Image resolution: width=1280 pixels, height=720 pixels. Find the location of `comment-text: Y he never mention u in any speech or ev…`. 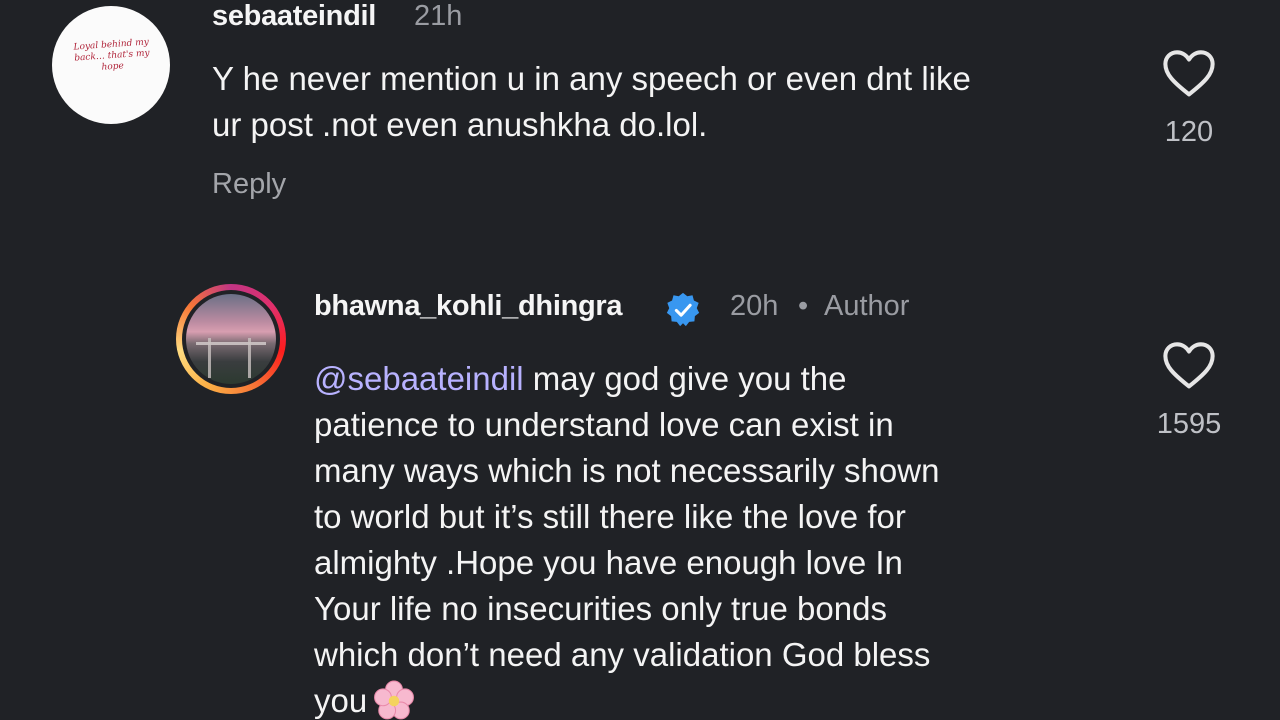

comment-text: Y he never mention u in any speech or ev… is located at coordinates (591, 101).